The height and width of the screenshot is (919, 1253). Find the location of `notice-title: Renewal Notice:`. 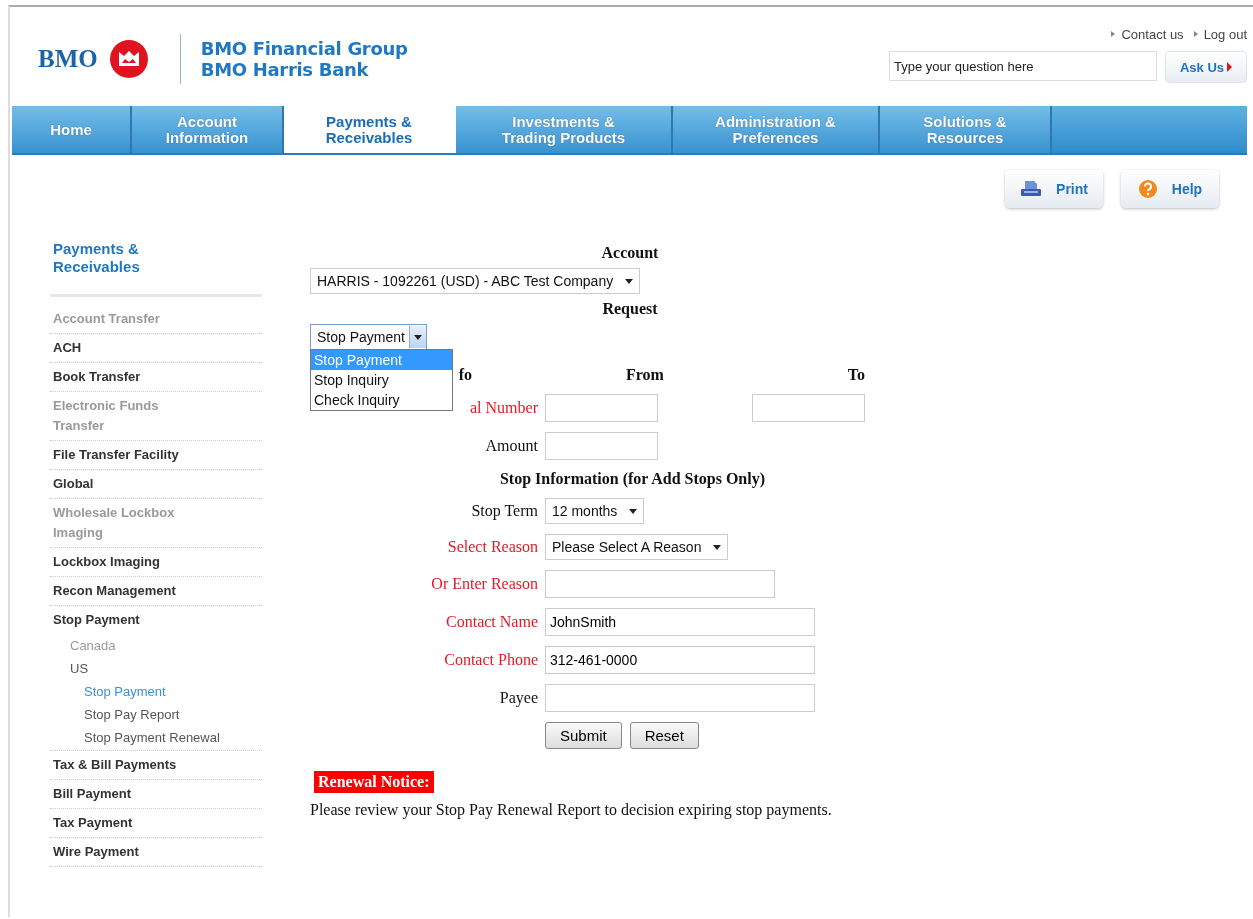

notice-title: Renewal Notice: is located at coordinates (374, 782).